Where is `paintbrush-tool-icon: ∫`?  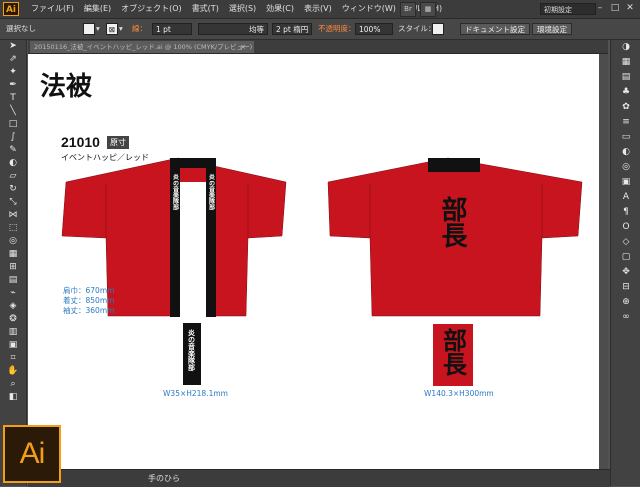 paintbrush-tool-icon: ∫ is located at coordinates (13, 137).